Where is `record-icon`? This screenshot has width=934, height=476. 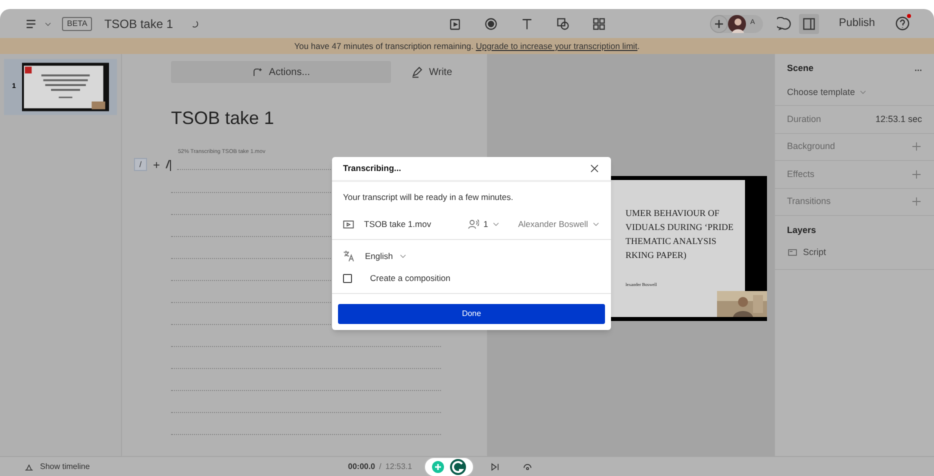 record-icon is located at coordinates (491, 23).